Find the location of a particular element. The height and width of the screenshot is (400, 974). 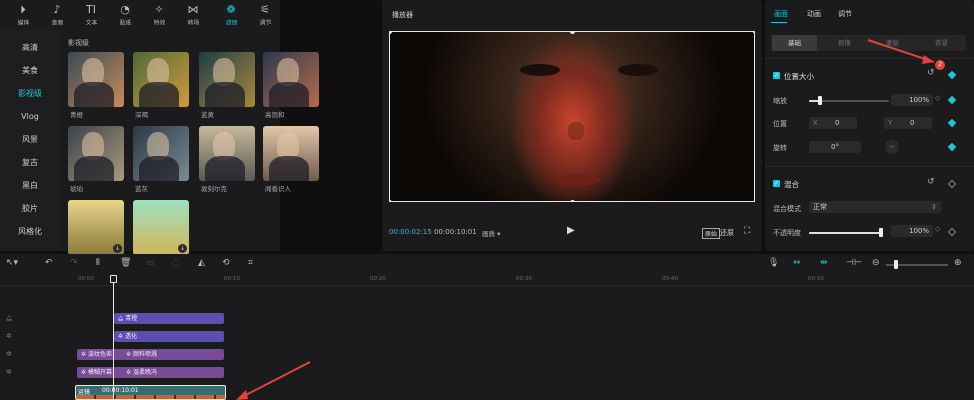

delete-icon: 🗑 is located at coordinates (125, 263).